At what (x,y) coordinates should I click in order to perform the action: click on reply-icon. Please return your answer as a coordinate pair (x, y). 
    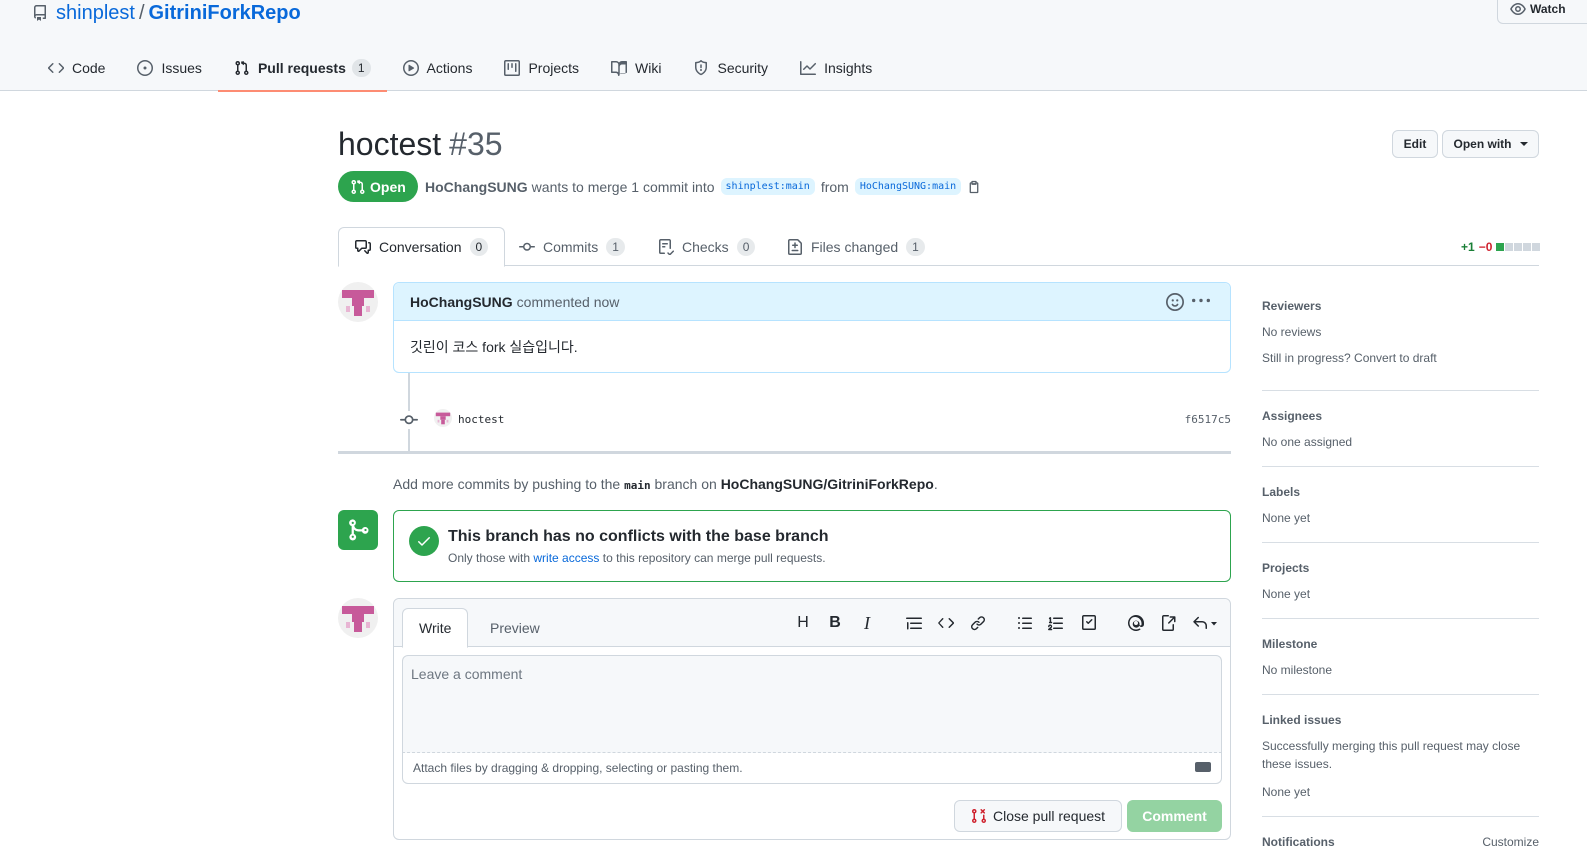
    Looking at the image, I should click on (1205, 623).